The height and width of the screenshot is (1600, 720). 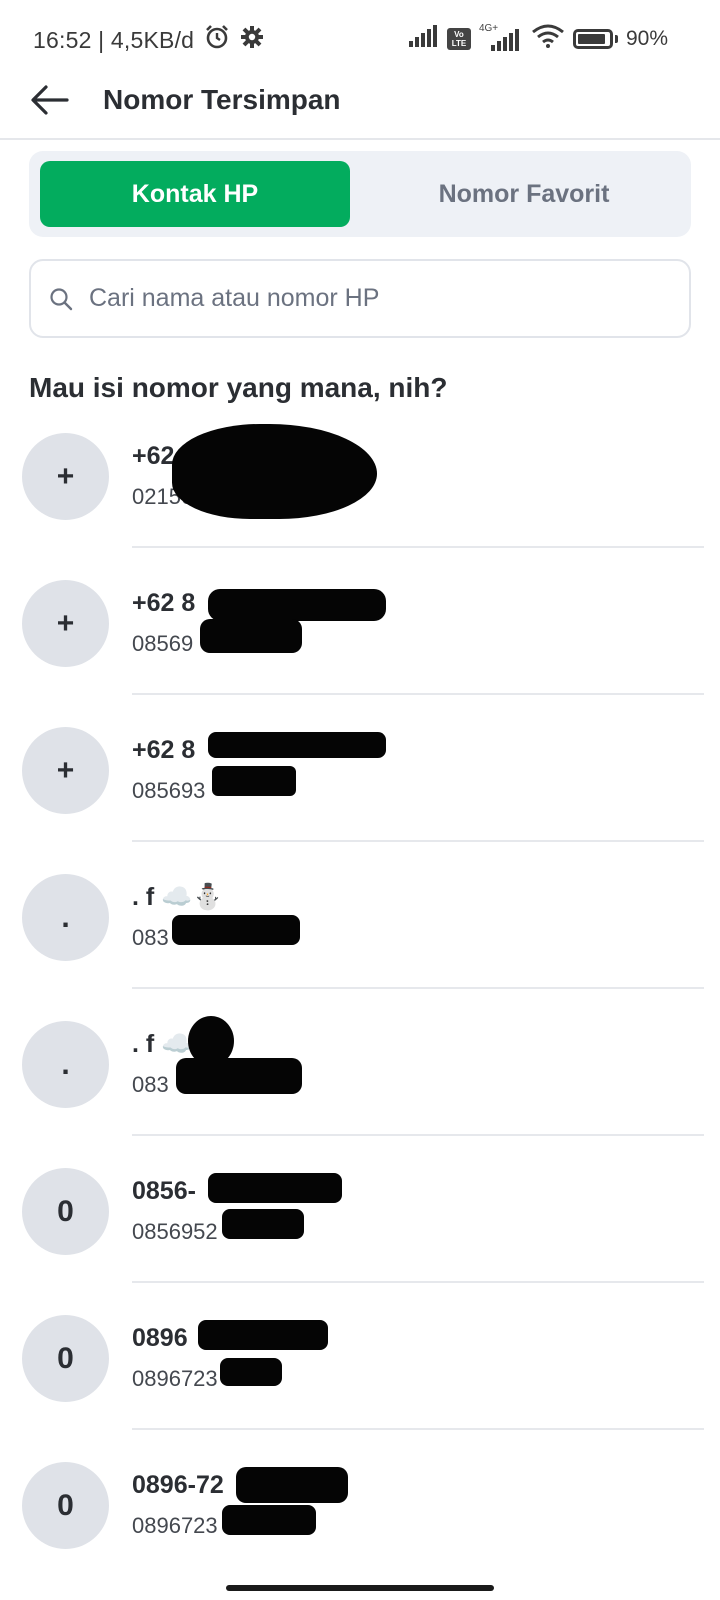 I want to click on contact-number: 08569, so click(x=163, y=643).